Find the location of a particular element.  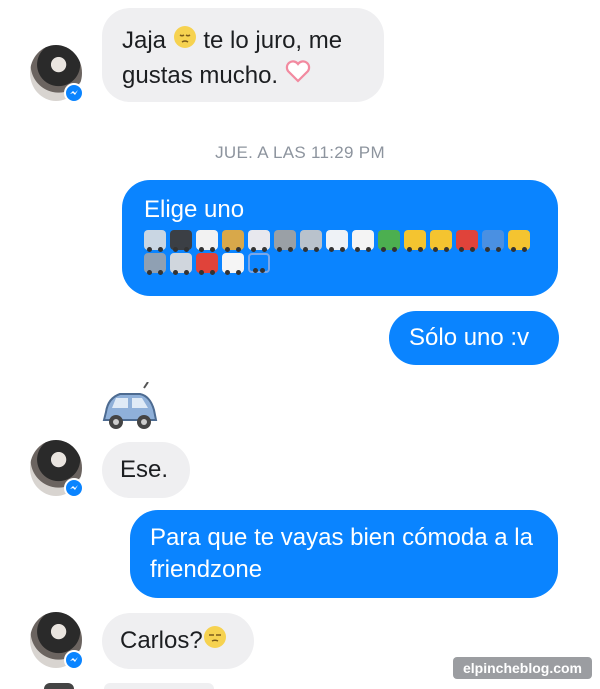

police-car-emoji is located at coordinates (181, 264).